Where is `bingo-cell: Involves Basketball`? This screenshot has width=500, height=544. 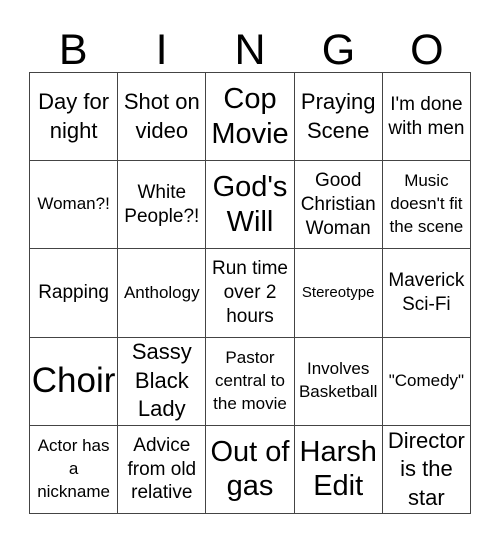 bingo-cell: Involves Basketball is located at coordinates (338, 381).